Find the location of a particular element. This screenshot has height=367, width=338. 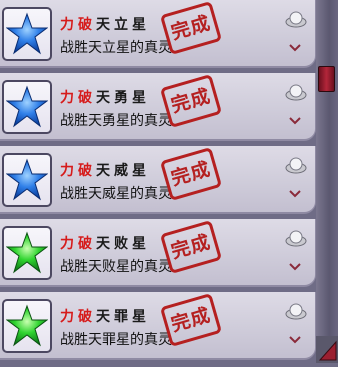

achievement-title: 力破天败星 is located at coordinates (105, 243).